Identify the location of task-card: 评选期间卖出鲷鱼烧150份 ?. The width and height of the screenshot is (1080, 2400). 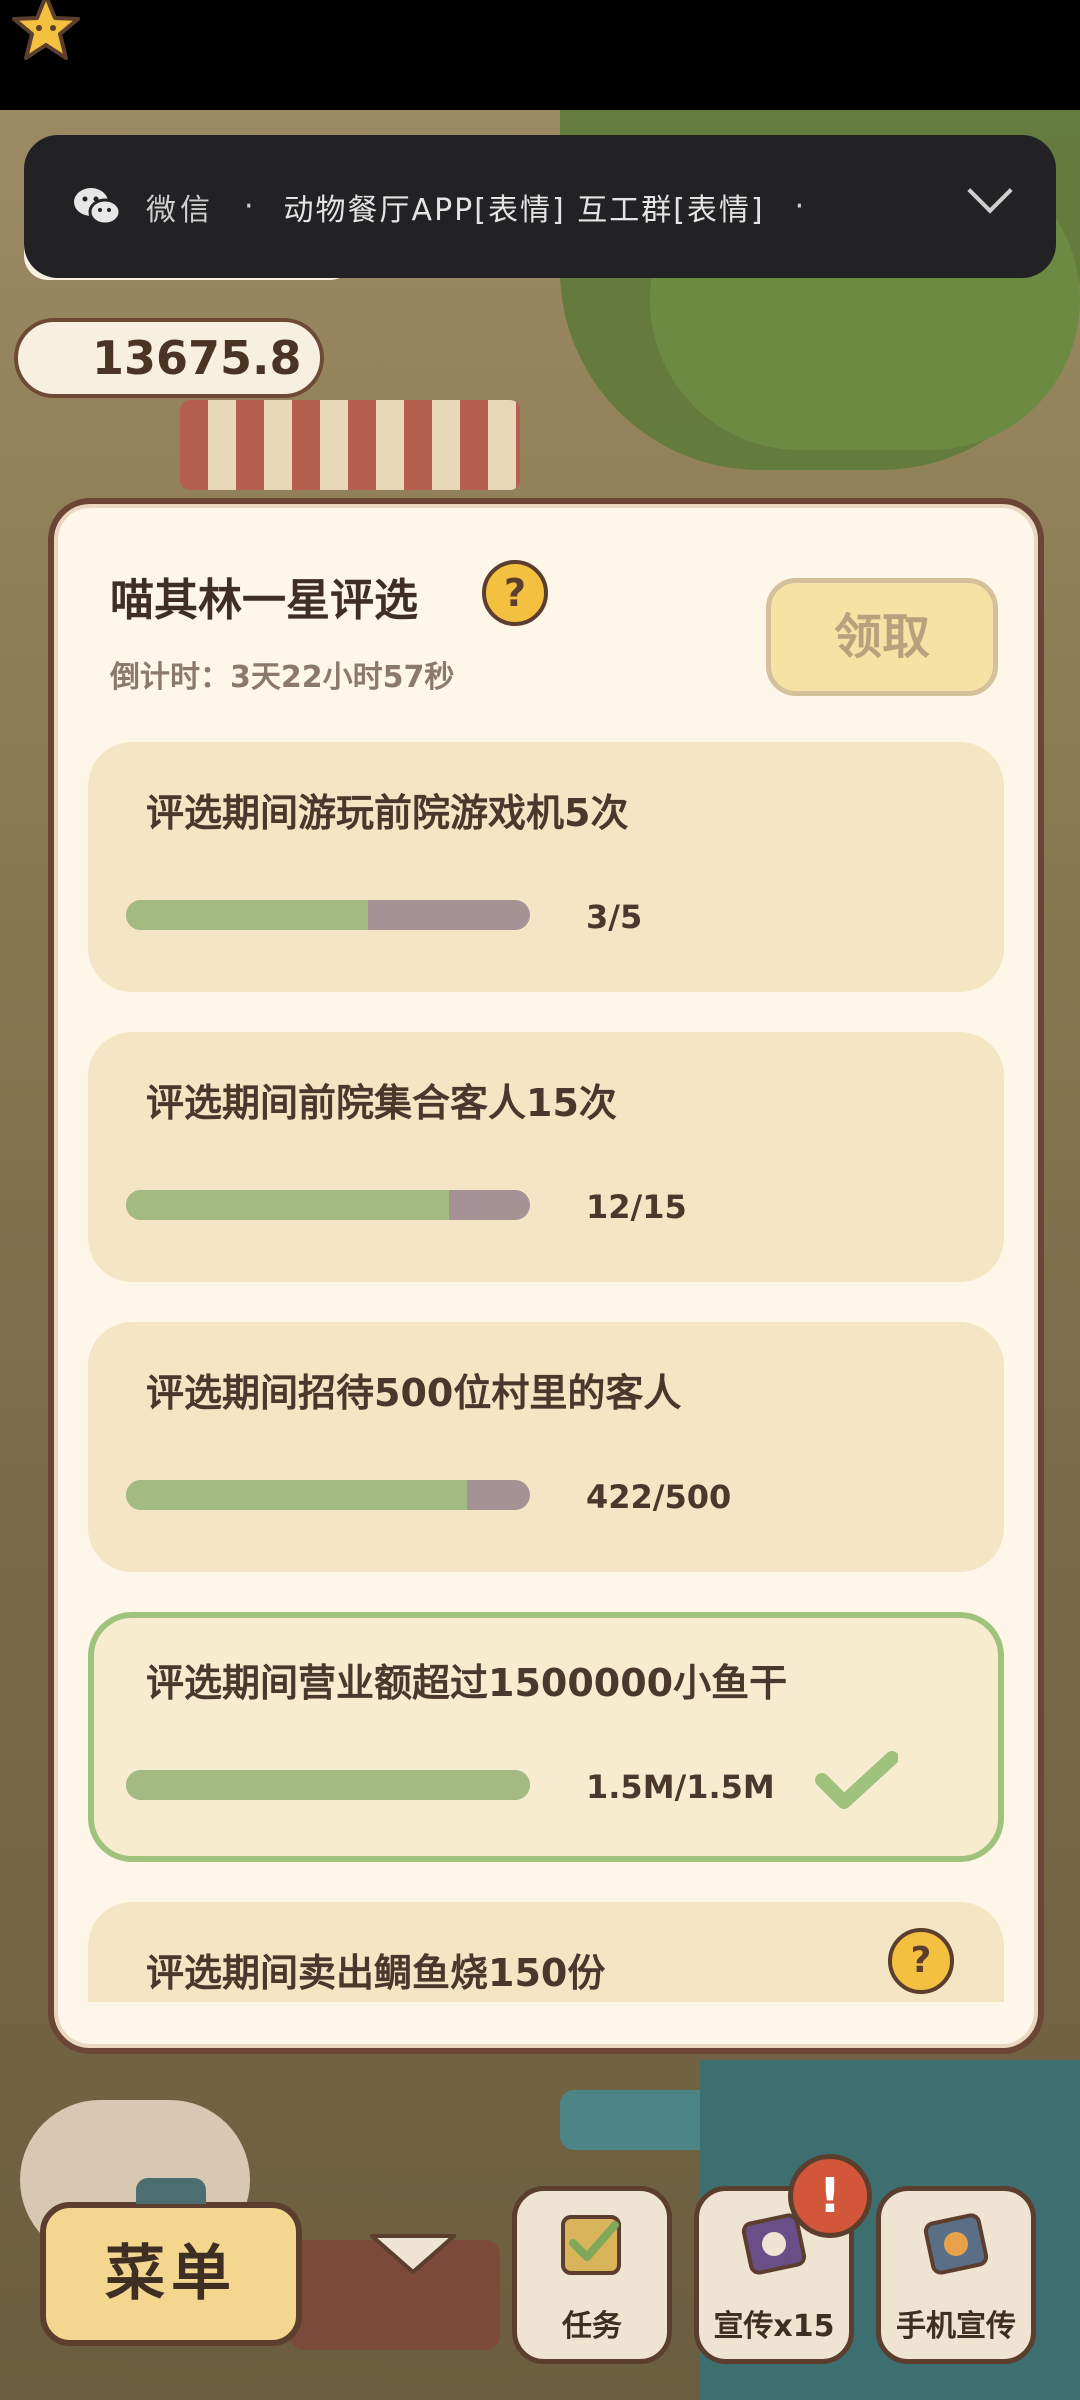
(546, 1952).